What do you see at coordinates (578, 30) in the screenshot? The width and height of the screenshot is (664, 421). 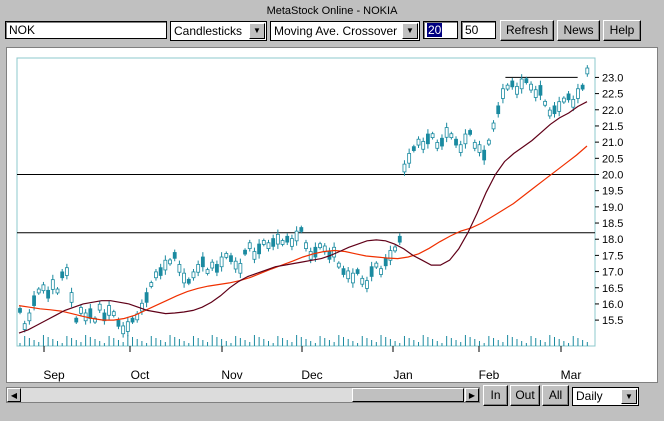 I see `news-button: News` at bounding box center [578, 30].